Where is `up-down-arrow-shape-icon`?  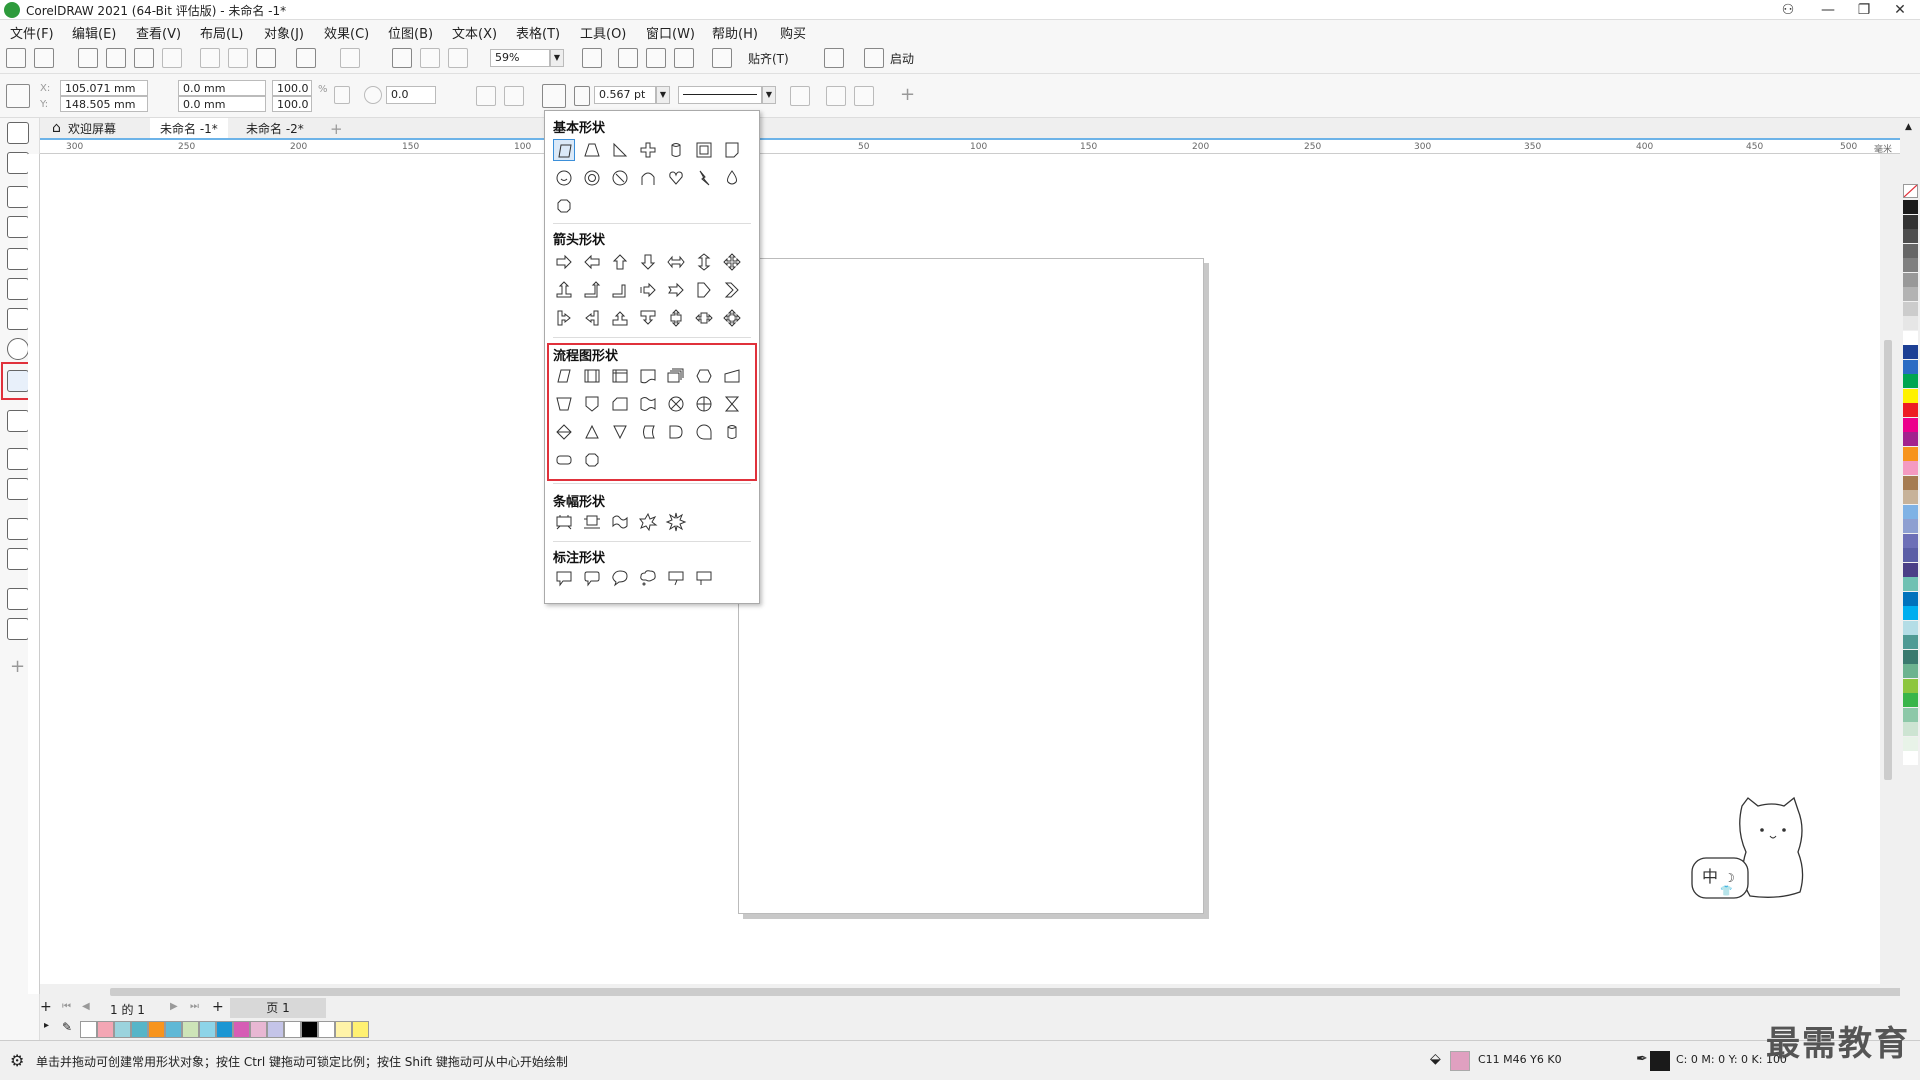 up-down-arrow-shape-icon is located at coordinates (704, 262).